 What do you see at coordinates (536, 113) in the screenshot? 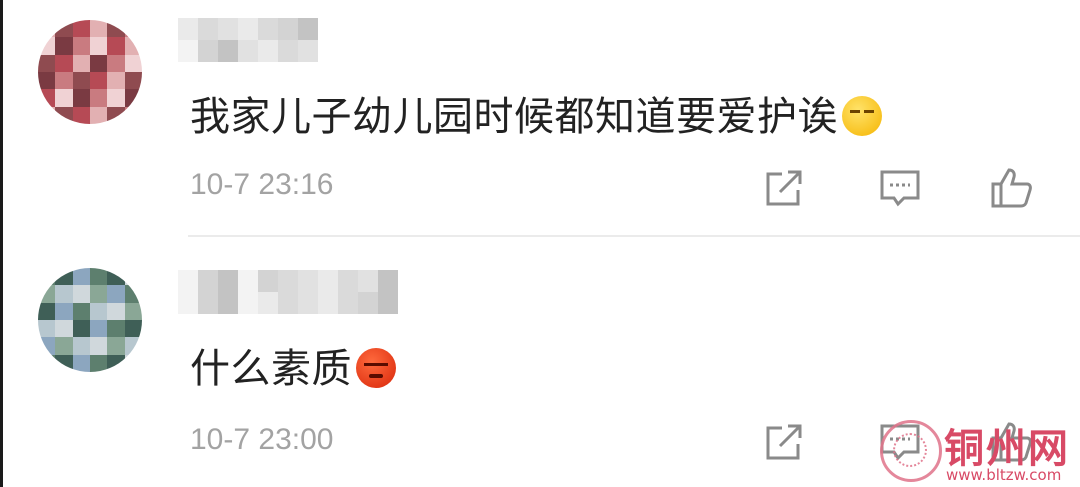
I see `comment-text: 我家儿子幼儿园时候都知道要爱护诶` at bounding box center [536, 113].